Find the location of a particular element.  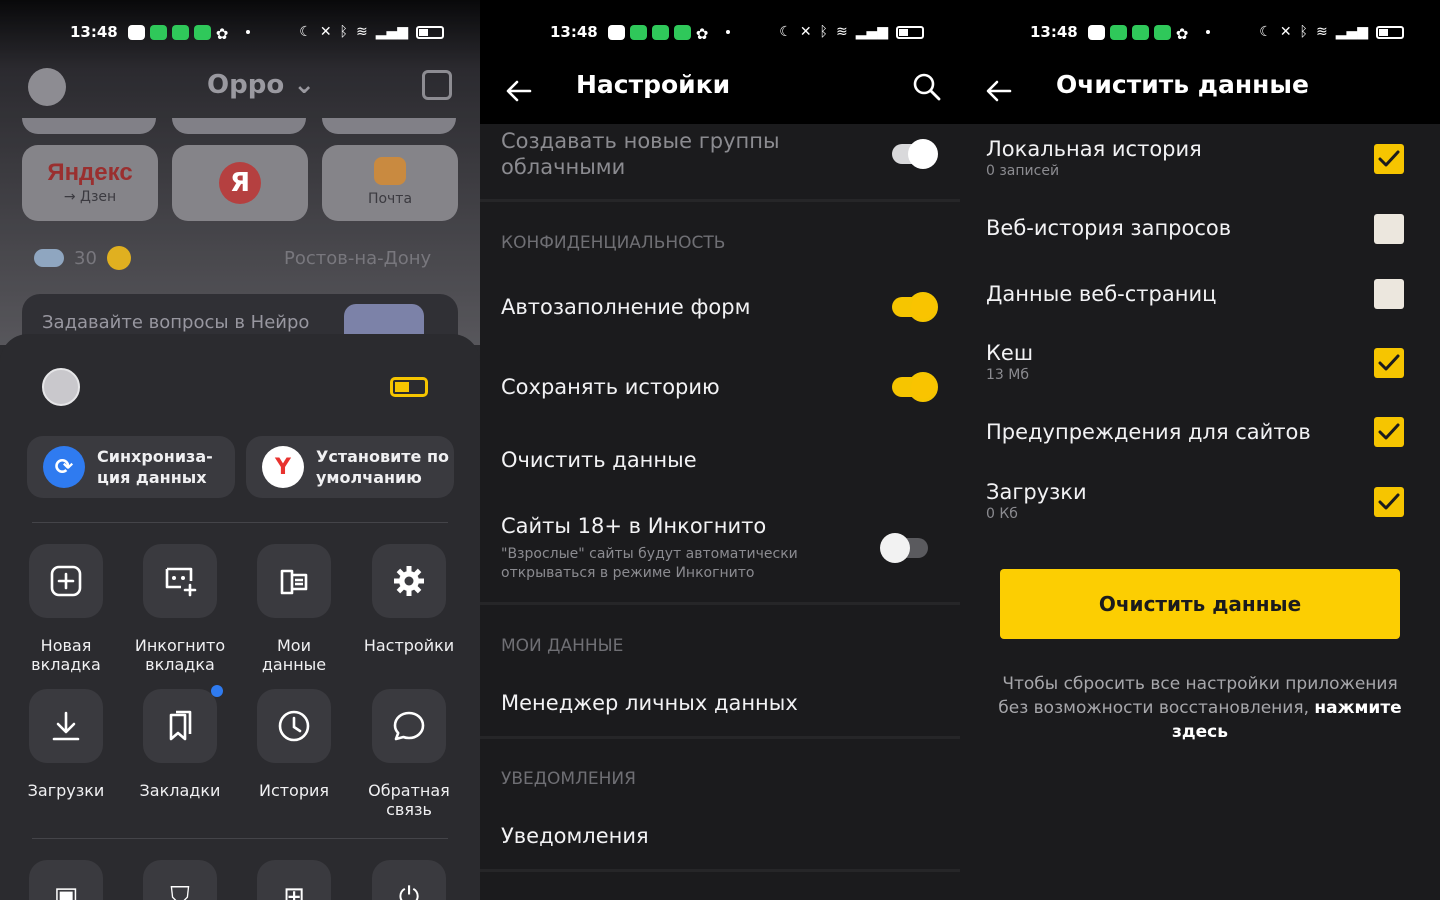

weather-widget: 30 Ростов-на-Дону is located at coordinates (232, 258).